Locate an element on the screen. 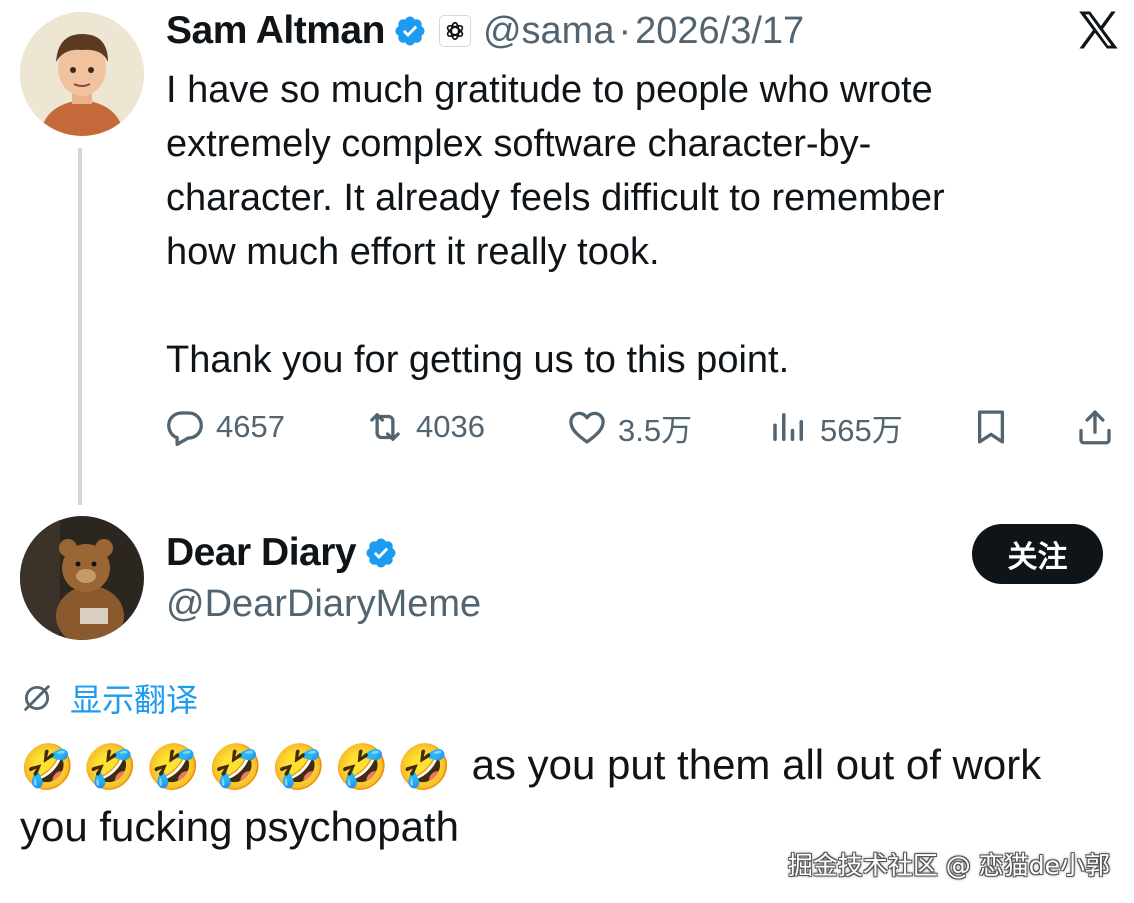  share-button is located at coordinates (1095, 427).